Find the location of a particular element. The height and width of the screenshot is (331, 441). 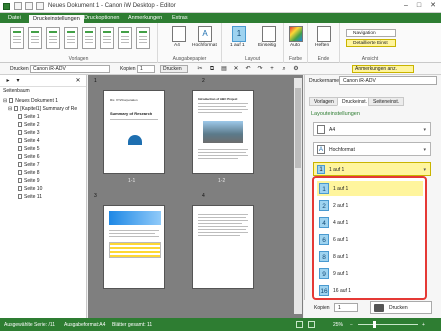

redo-icon is located at coordinates (40, 6).